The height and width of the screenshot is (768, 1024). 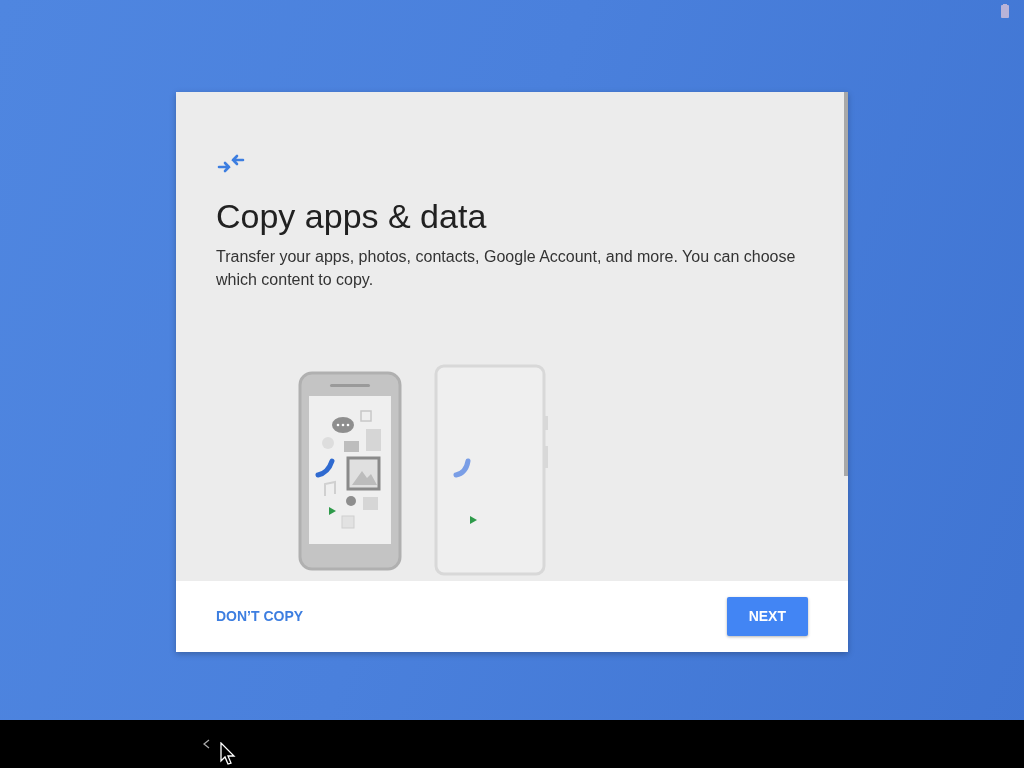 What do you see at coordinates (846, 284) in the screenshot?
I see `scrollbar` at bounding box center [846, 284].